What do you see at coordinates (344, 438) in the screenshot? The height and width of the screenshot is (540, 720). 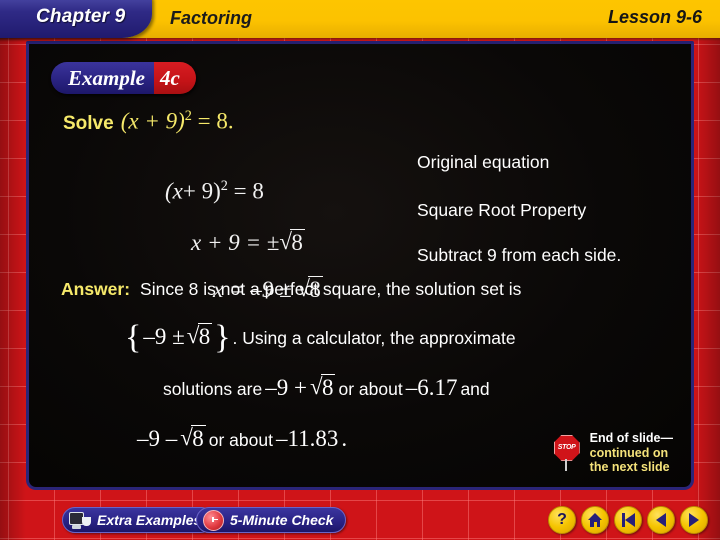 I see `line4-end: .` at bounding box center [344, 438].